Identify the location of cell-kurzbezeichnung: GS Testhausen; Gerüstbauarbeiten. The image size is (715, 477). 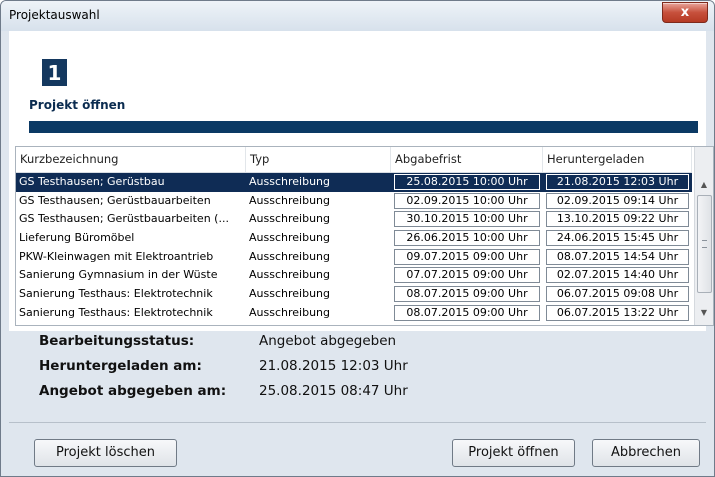
(115, 200).